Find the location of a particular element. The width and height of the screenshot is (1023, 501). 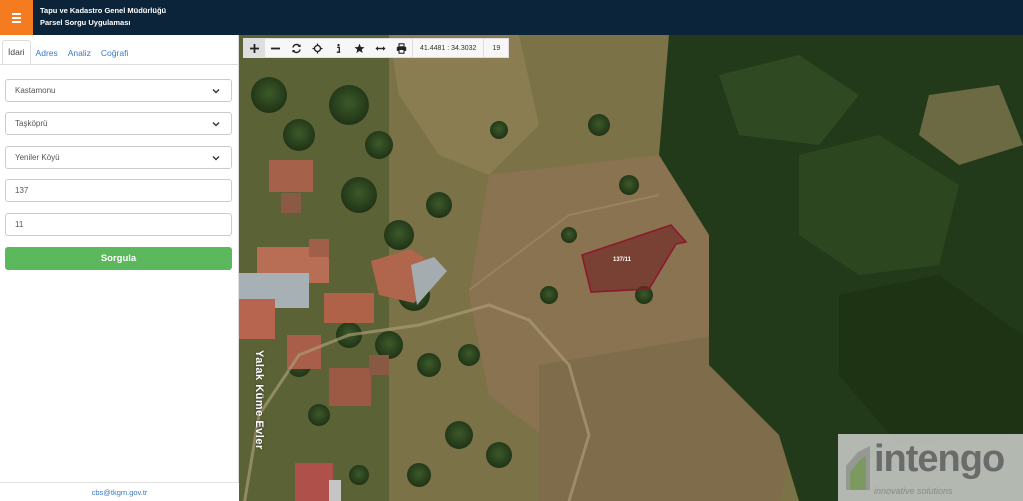

province-select-value: Kastamonu is located at coordinates (35, 90).